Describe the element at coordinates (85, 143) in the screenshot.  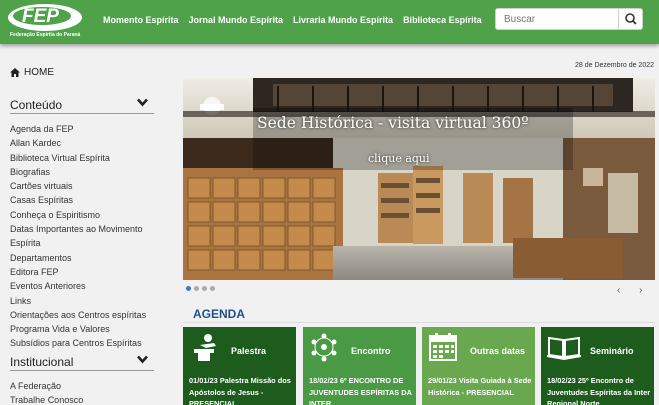
I see `menu-item-allan-kardec: Allan Kardec` at that location.